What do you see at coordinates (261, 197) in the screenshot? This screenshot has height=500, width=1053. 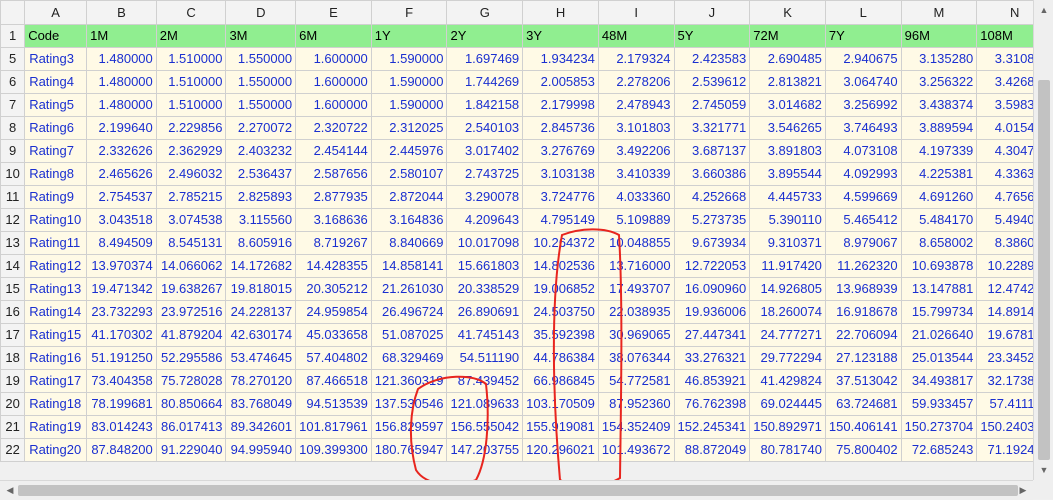 I see `value-cell: 2.825893` at bounding box center [261, 197].